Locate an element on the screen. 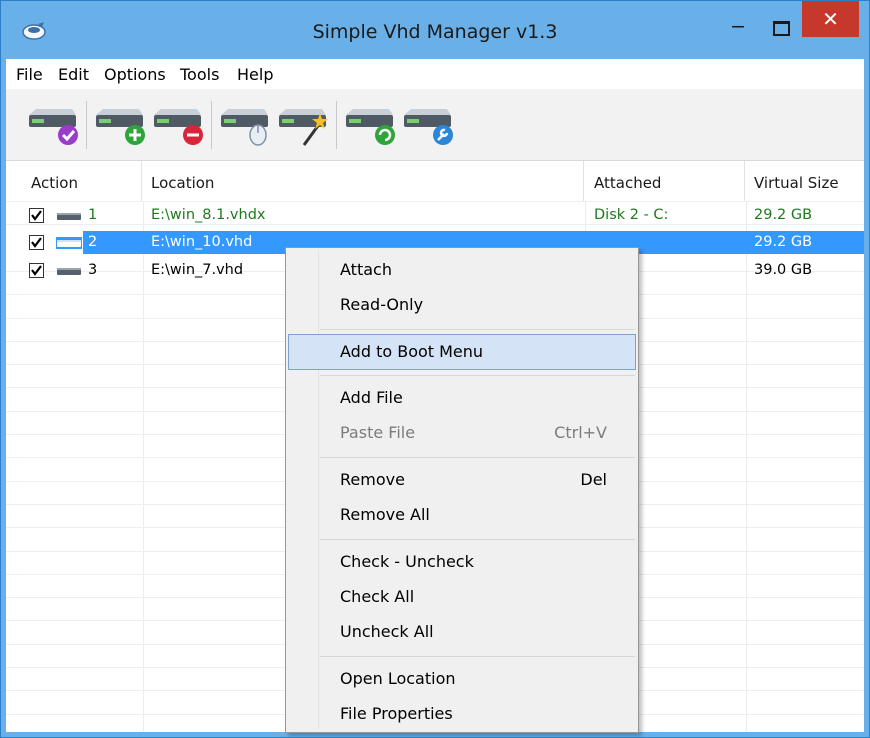 The width and height of the screenshot is (870, 738). ctx-item-label: Check - Uncheck is located at coordinates (407, 561).